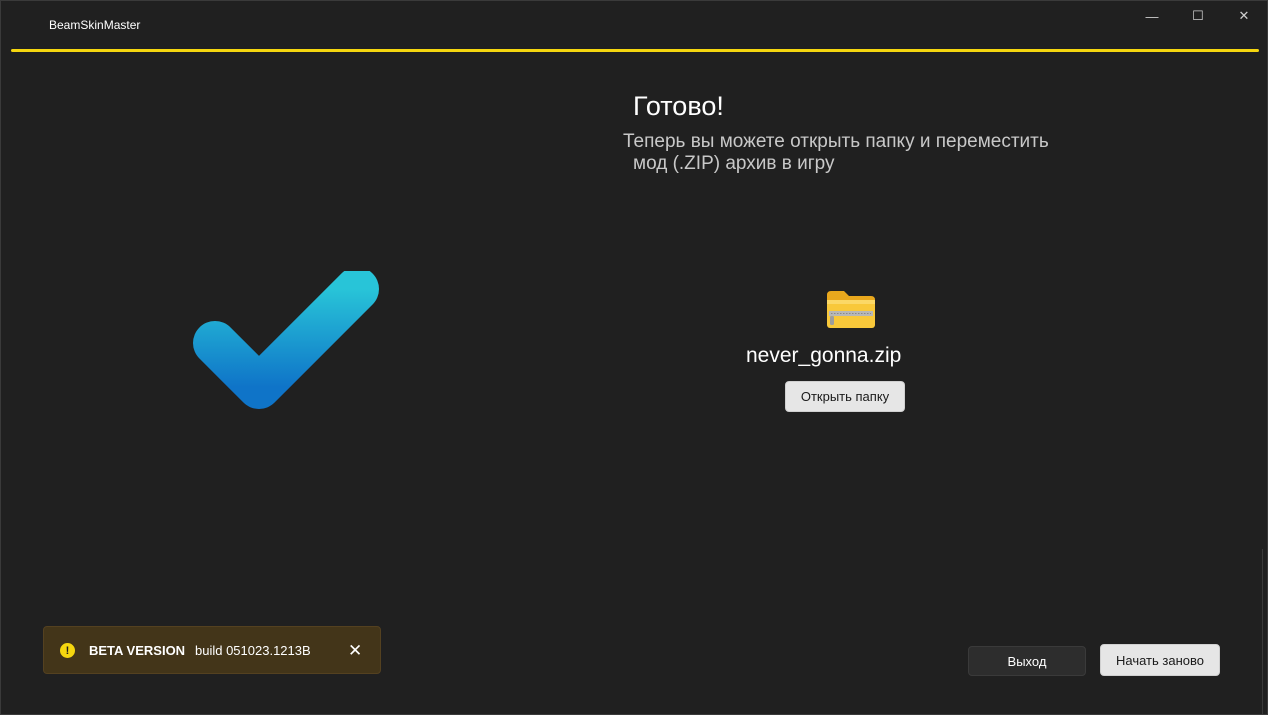 The height and width of the screenshot is (715, 1268). What do you see at coordinates (253, 650) in the screenshot?
I see `build-number: build 051023.1213B` at bounding box center [253, 650].